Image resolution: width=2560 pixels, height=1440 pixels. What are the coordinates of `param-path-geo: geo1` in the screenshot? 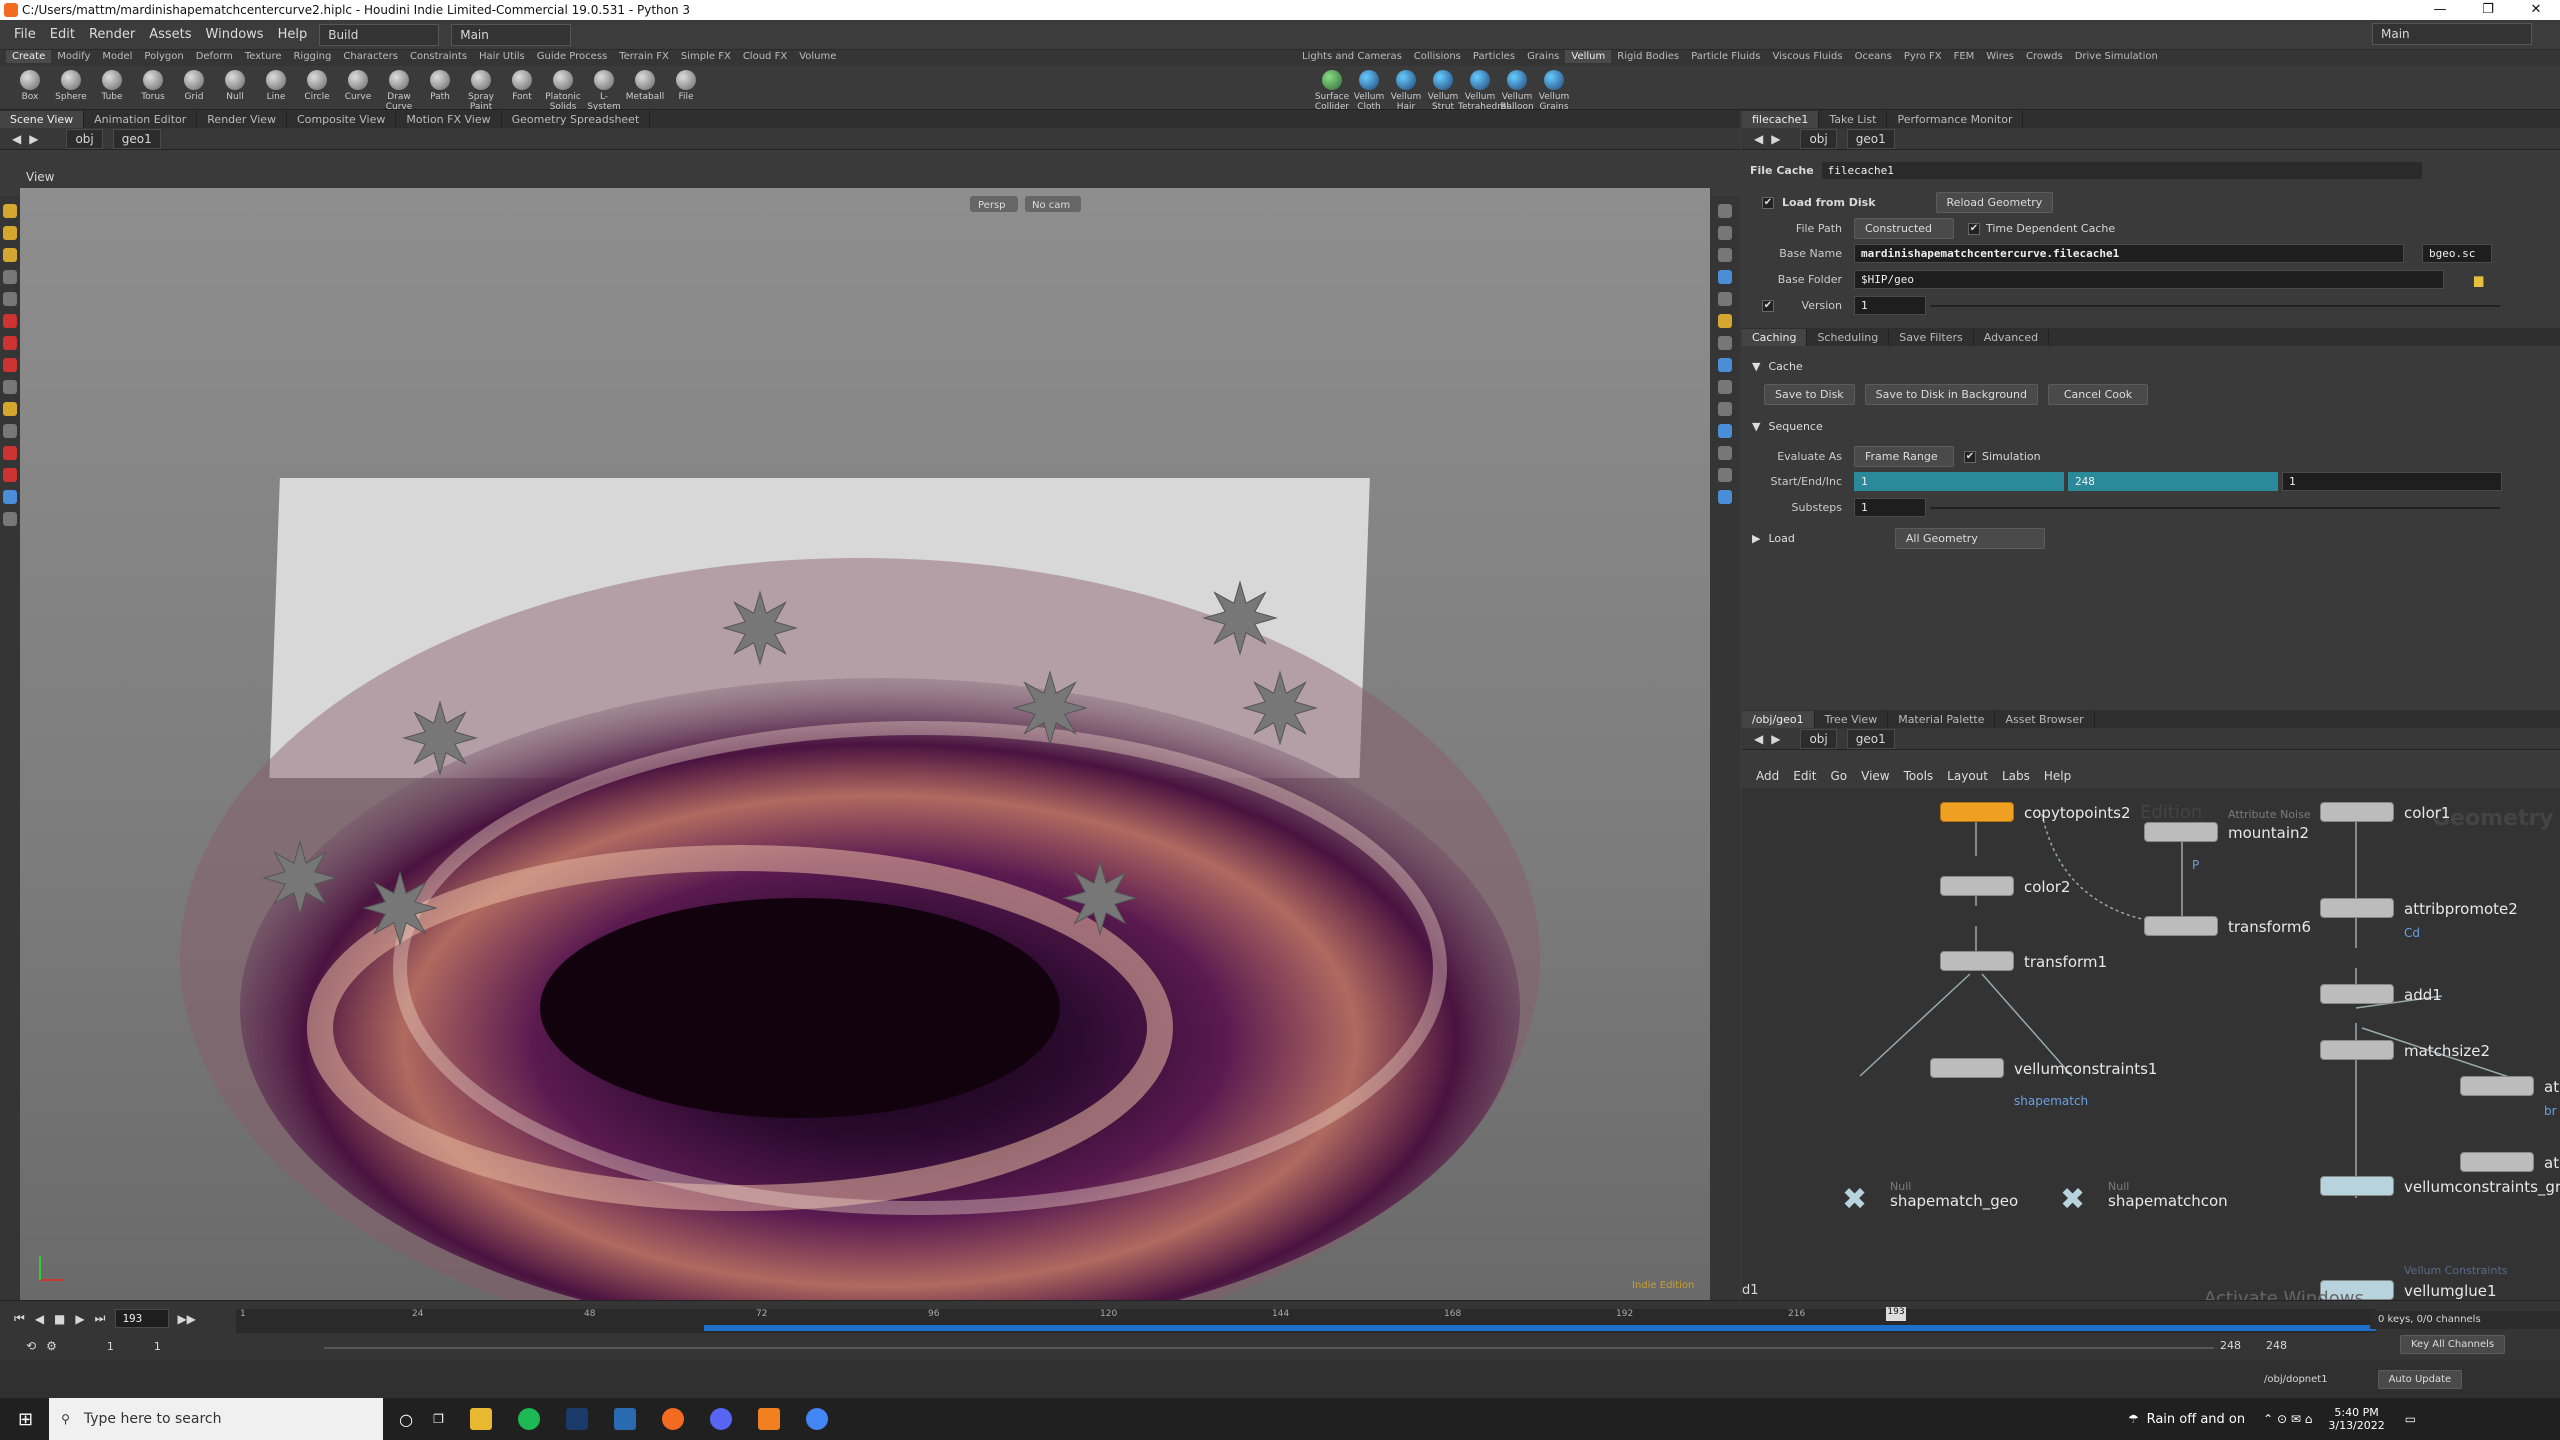 It's located at (1870, 138).